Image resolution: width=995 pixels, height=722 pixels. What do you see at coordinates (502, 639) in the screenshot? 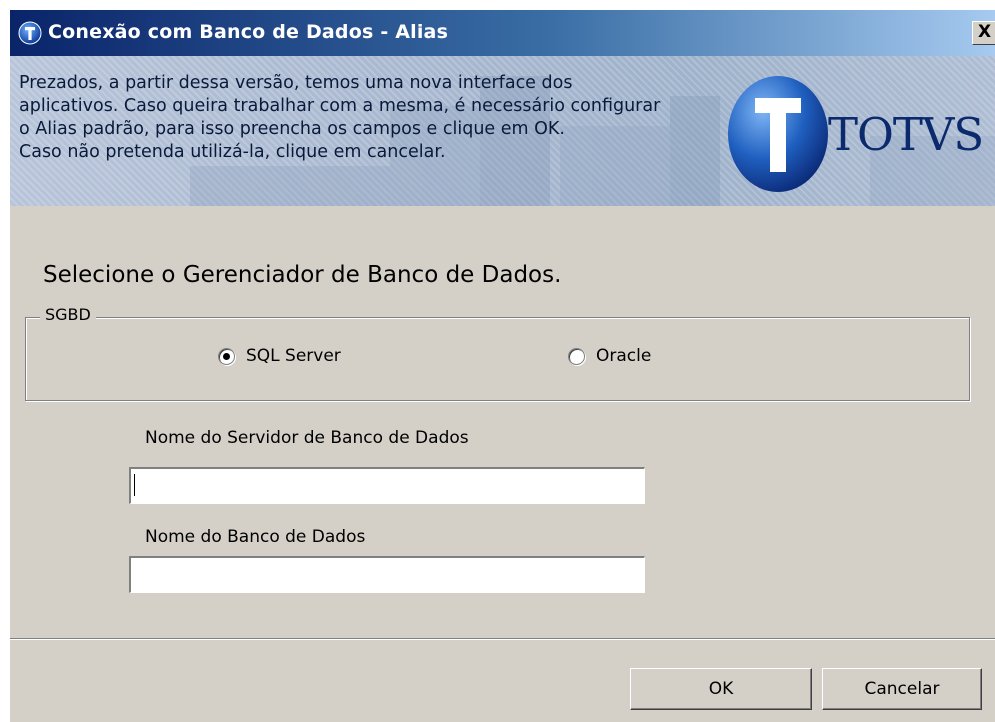
I see `footer-divider` at bounding box center [502, 639].